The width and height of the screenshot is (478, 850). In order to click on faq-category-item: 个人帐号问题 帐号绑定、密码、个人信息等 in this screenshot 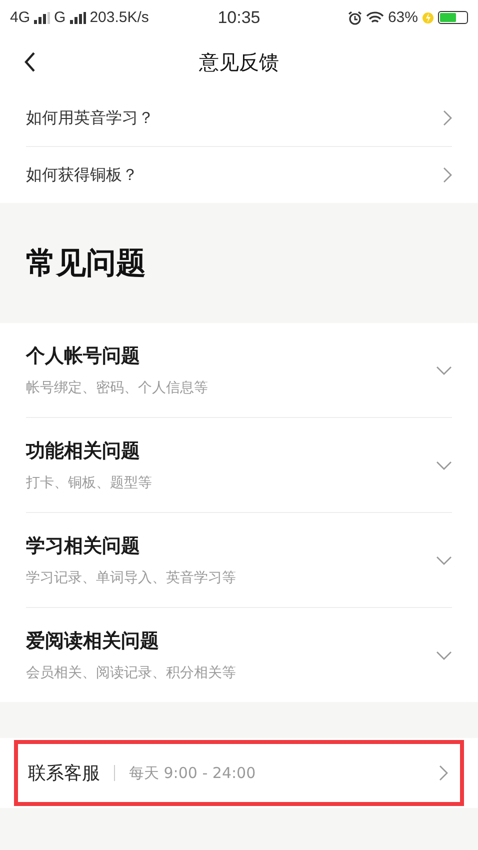, I will do `click(239, 370)`.